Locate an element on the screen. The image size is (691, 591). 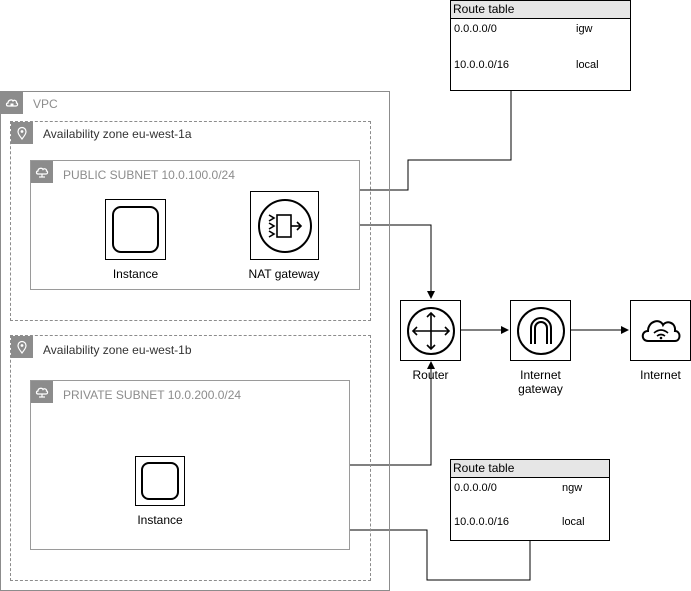
vpc-label: VPC is located at coordinates (45, 104).